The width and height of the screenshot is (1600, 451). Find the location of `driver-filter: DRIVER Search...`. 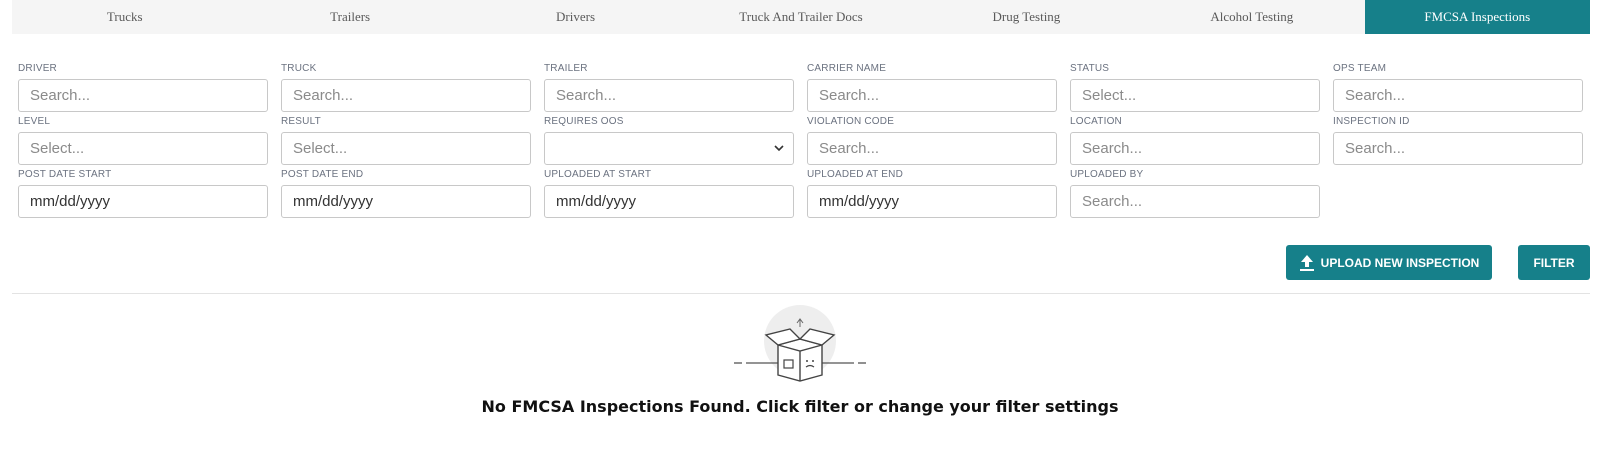

driver-filter: DRIVER Search... is located at coordinates (143, 88).